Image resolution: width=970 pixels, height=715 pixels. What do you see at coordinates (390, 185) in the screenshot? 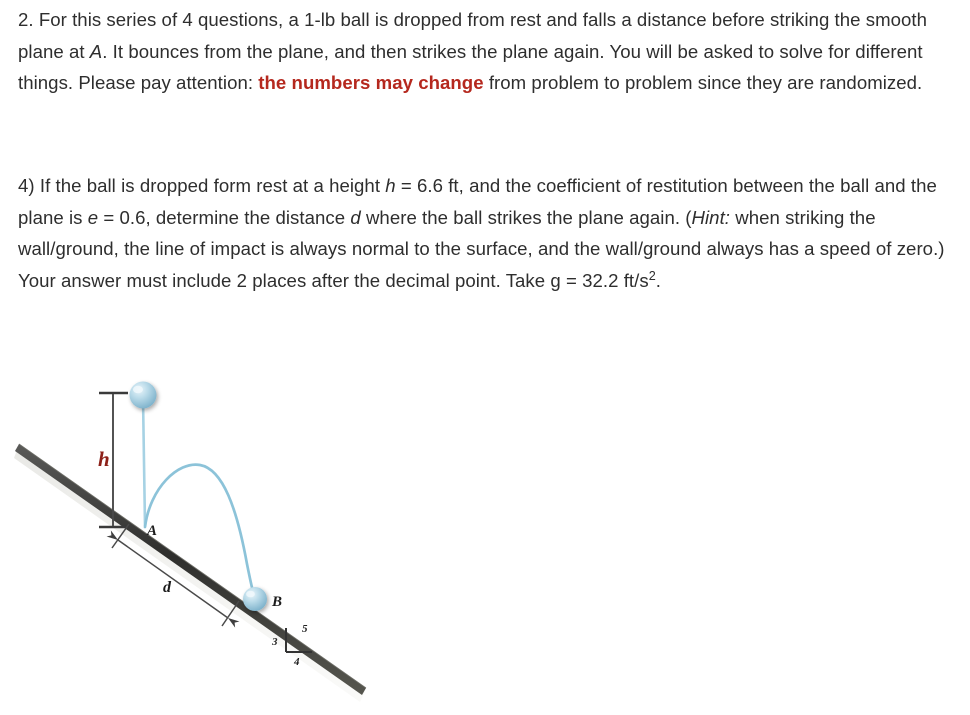
I see `variable-h: h` at bounding box center [390, 185].